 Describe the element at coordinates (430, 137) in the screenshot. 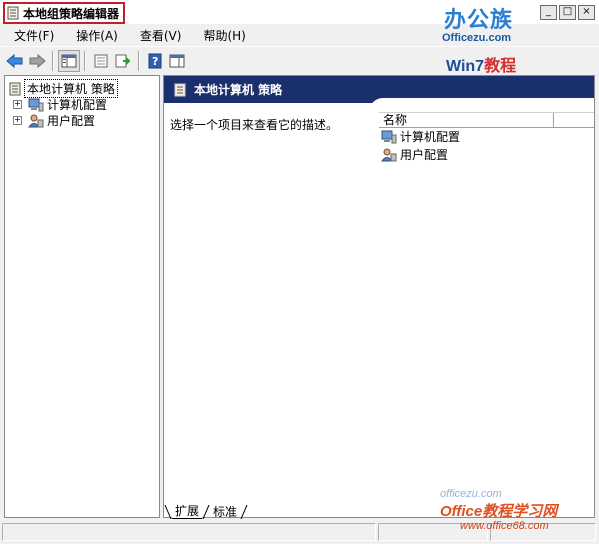

I see `list-item-label: 计算机配置` at that location.